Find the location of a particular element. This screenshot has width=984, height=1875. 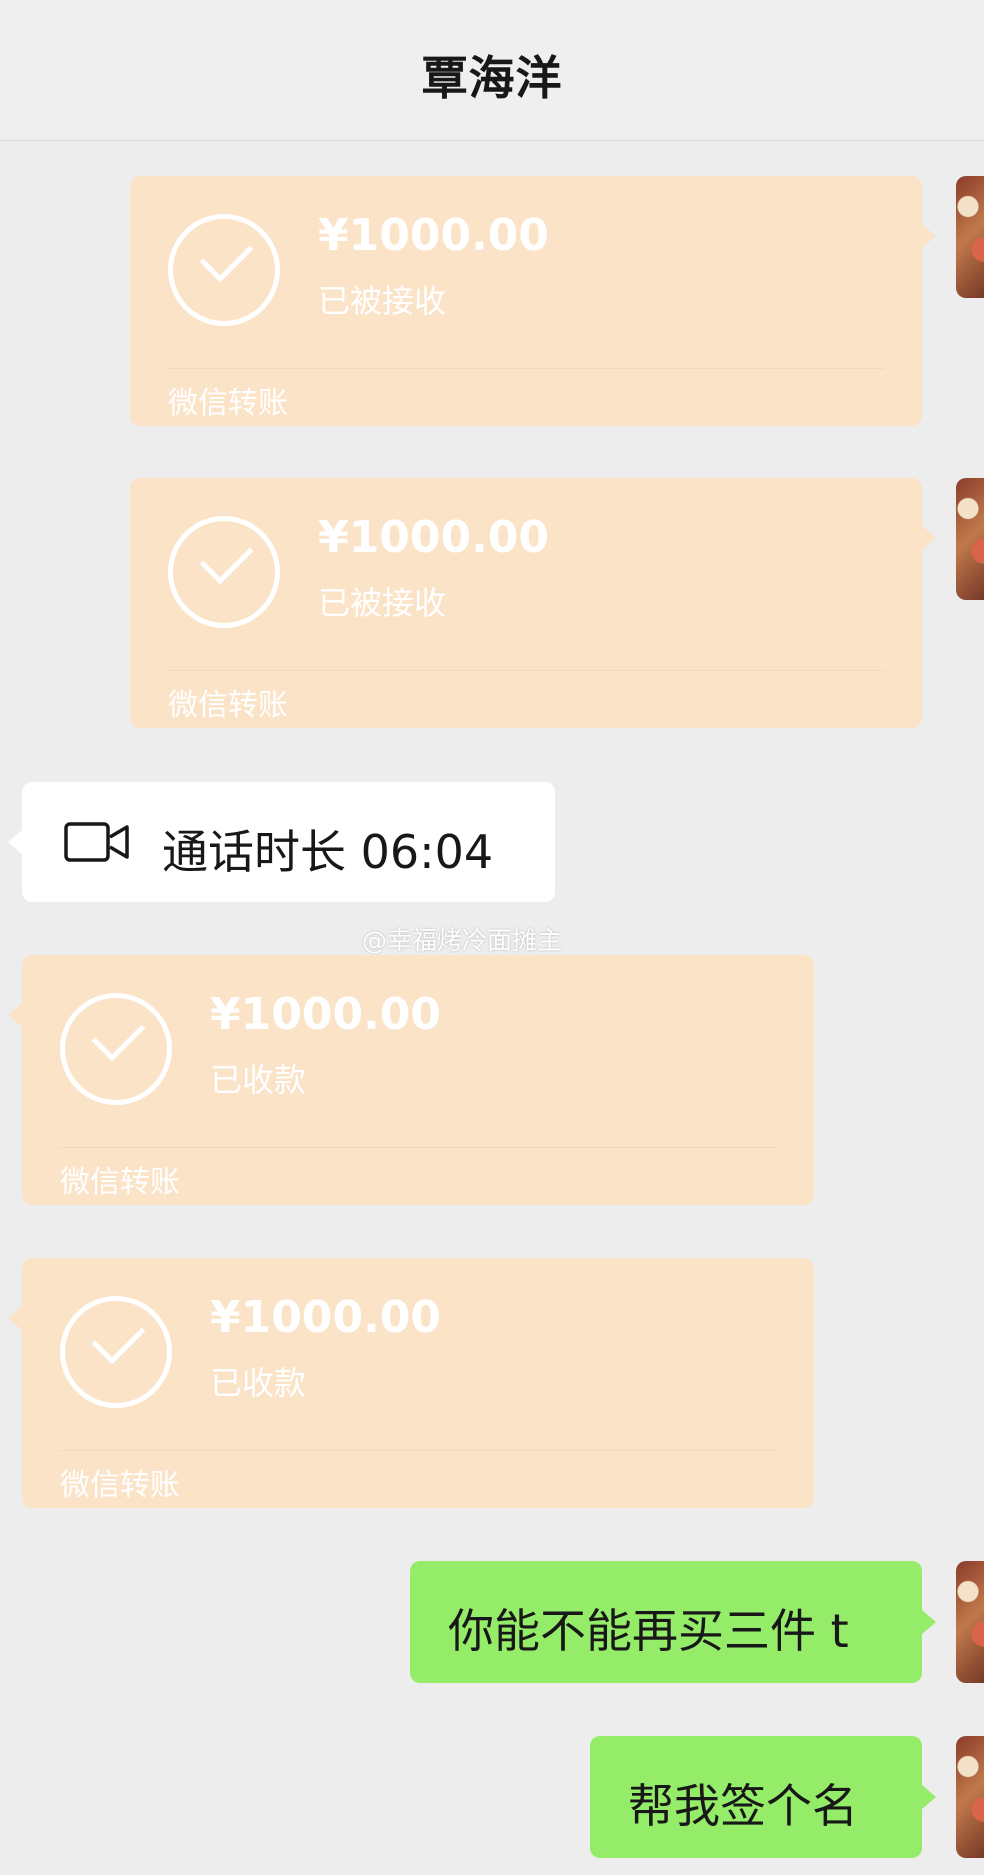

watermark: @幸福烤冷面摊主 is located at coordinates (462, 940).